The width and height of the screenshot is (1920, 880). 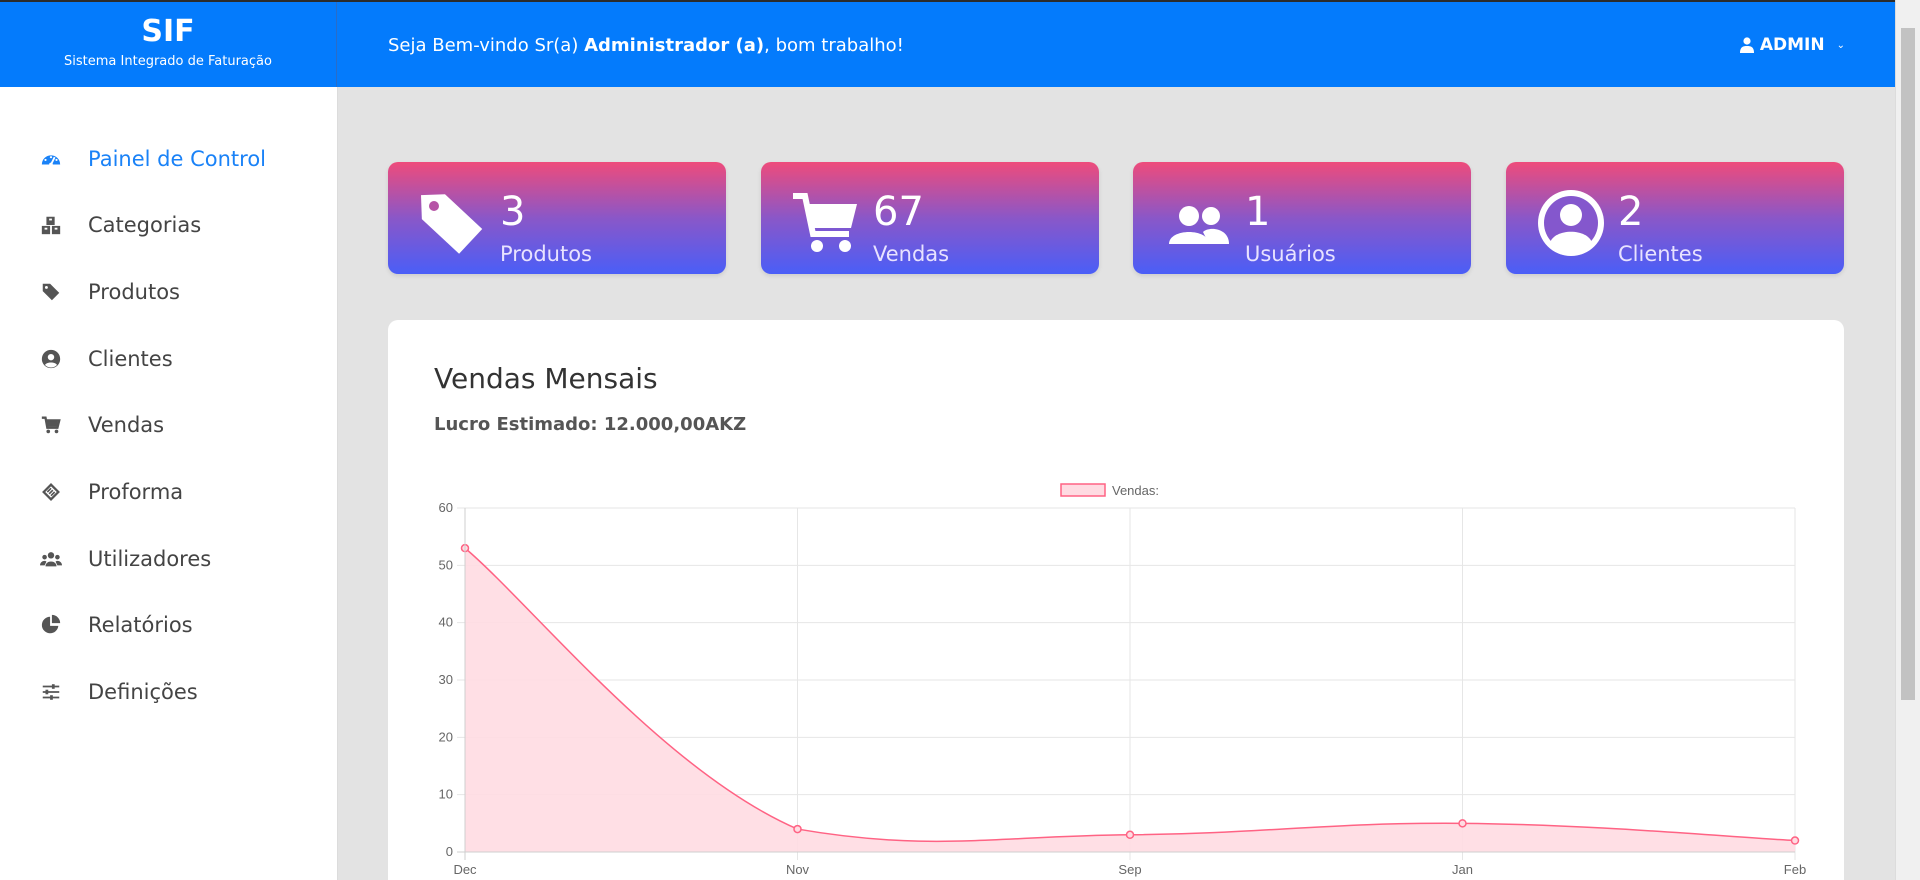 I want to click on receipt-icon, so click(x=51, y=492).